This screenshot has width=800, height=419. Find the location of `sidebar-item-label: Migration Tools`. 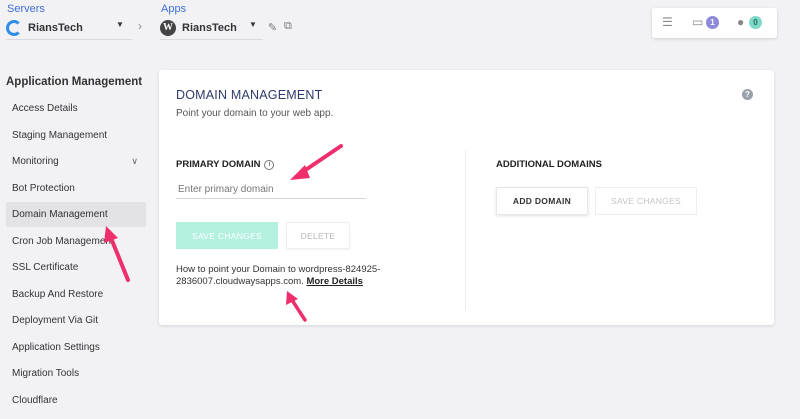

sidebar-item-label: Migration Tools is located at coordinates (46, 373).